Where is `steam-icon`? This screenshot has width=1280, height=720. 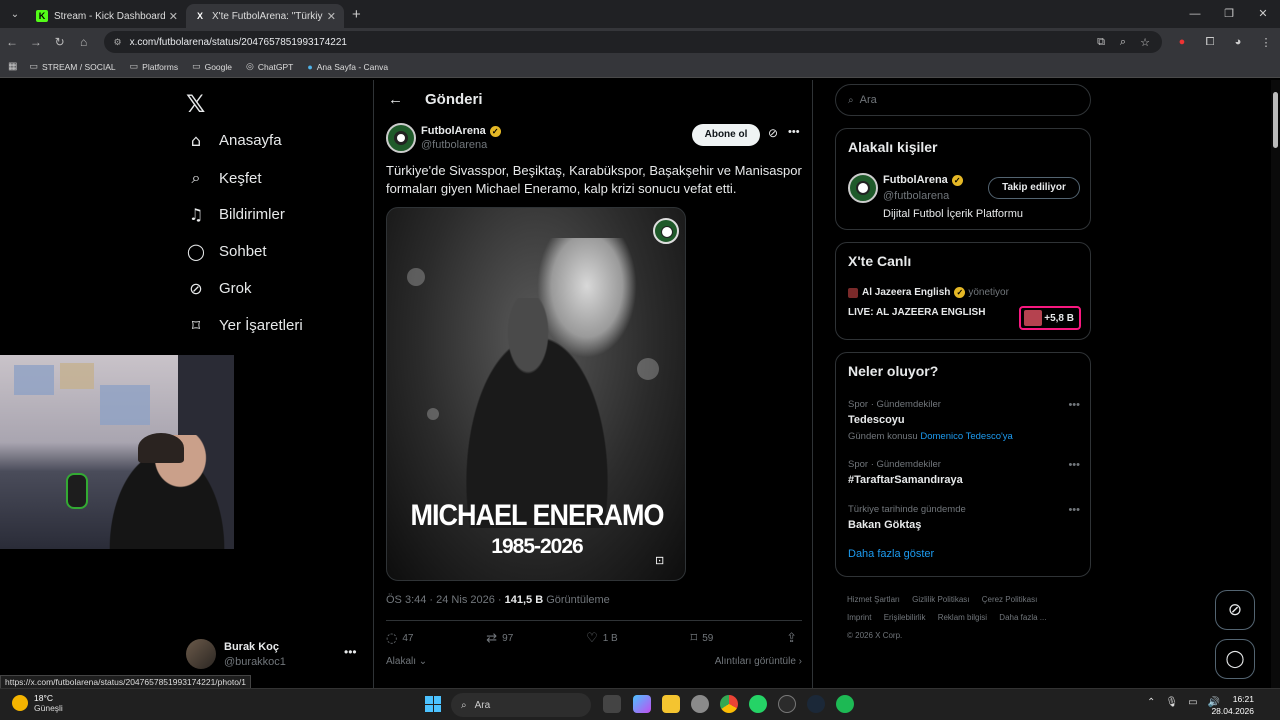
steam-icon is located at coordinates (816, 704).